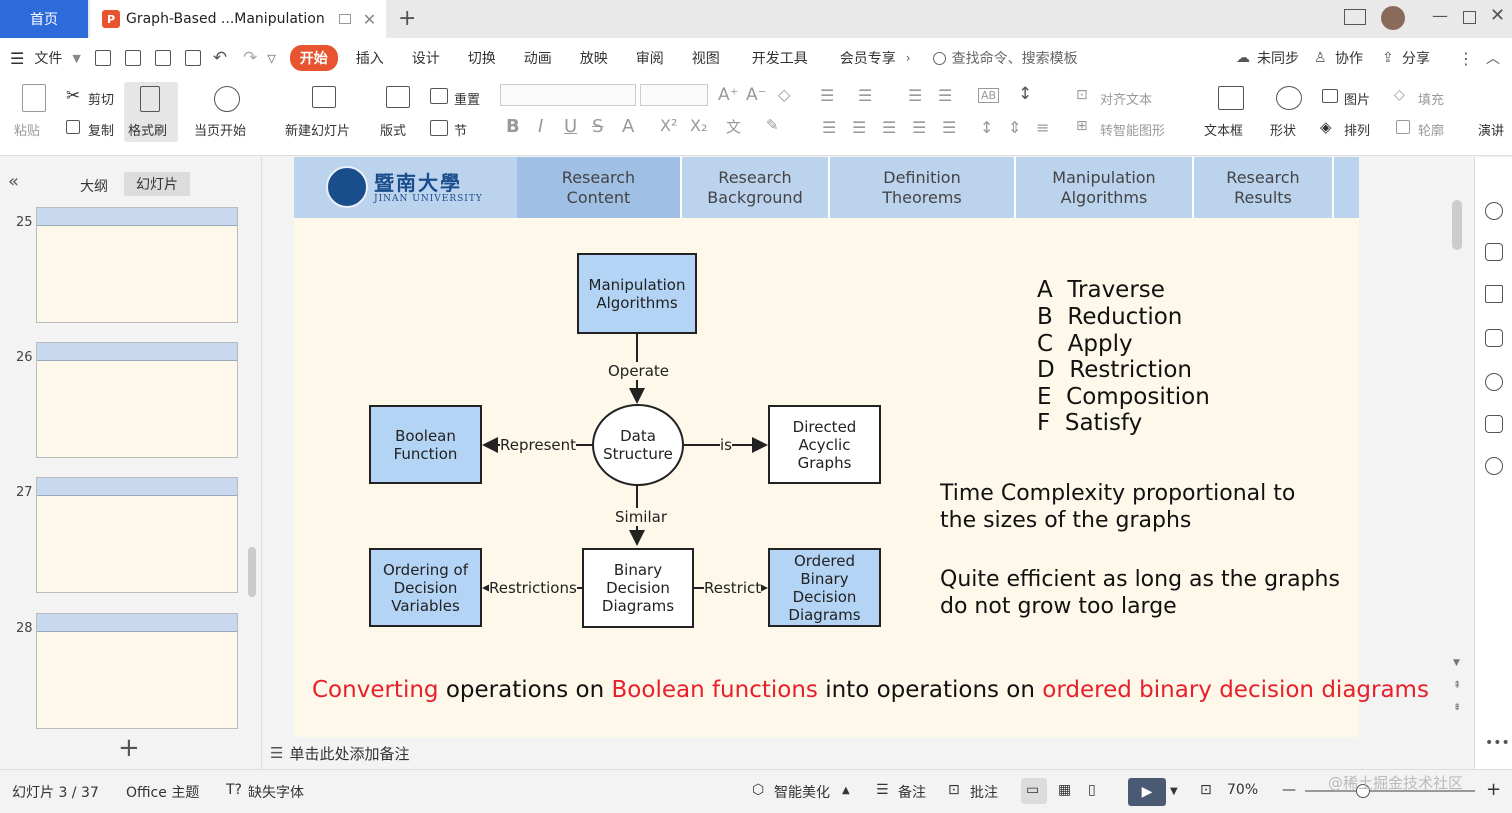  Describe the element at coordinates (1206, 790) in the screenshot. I see `fit-icon: ⊡` at that location.